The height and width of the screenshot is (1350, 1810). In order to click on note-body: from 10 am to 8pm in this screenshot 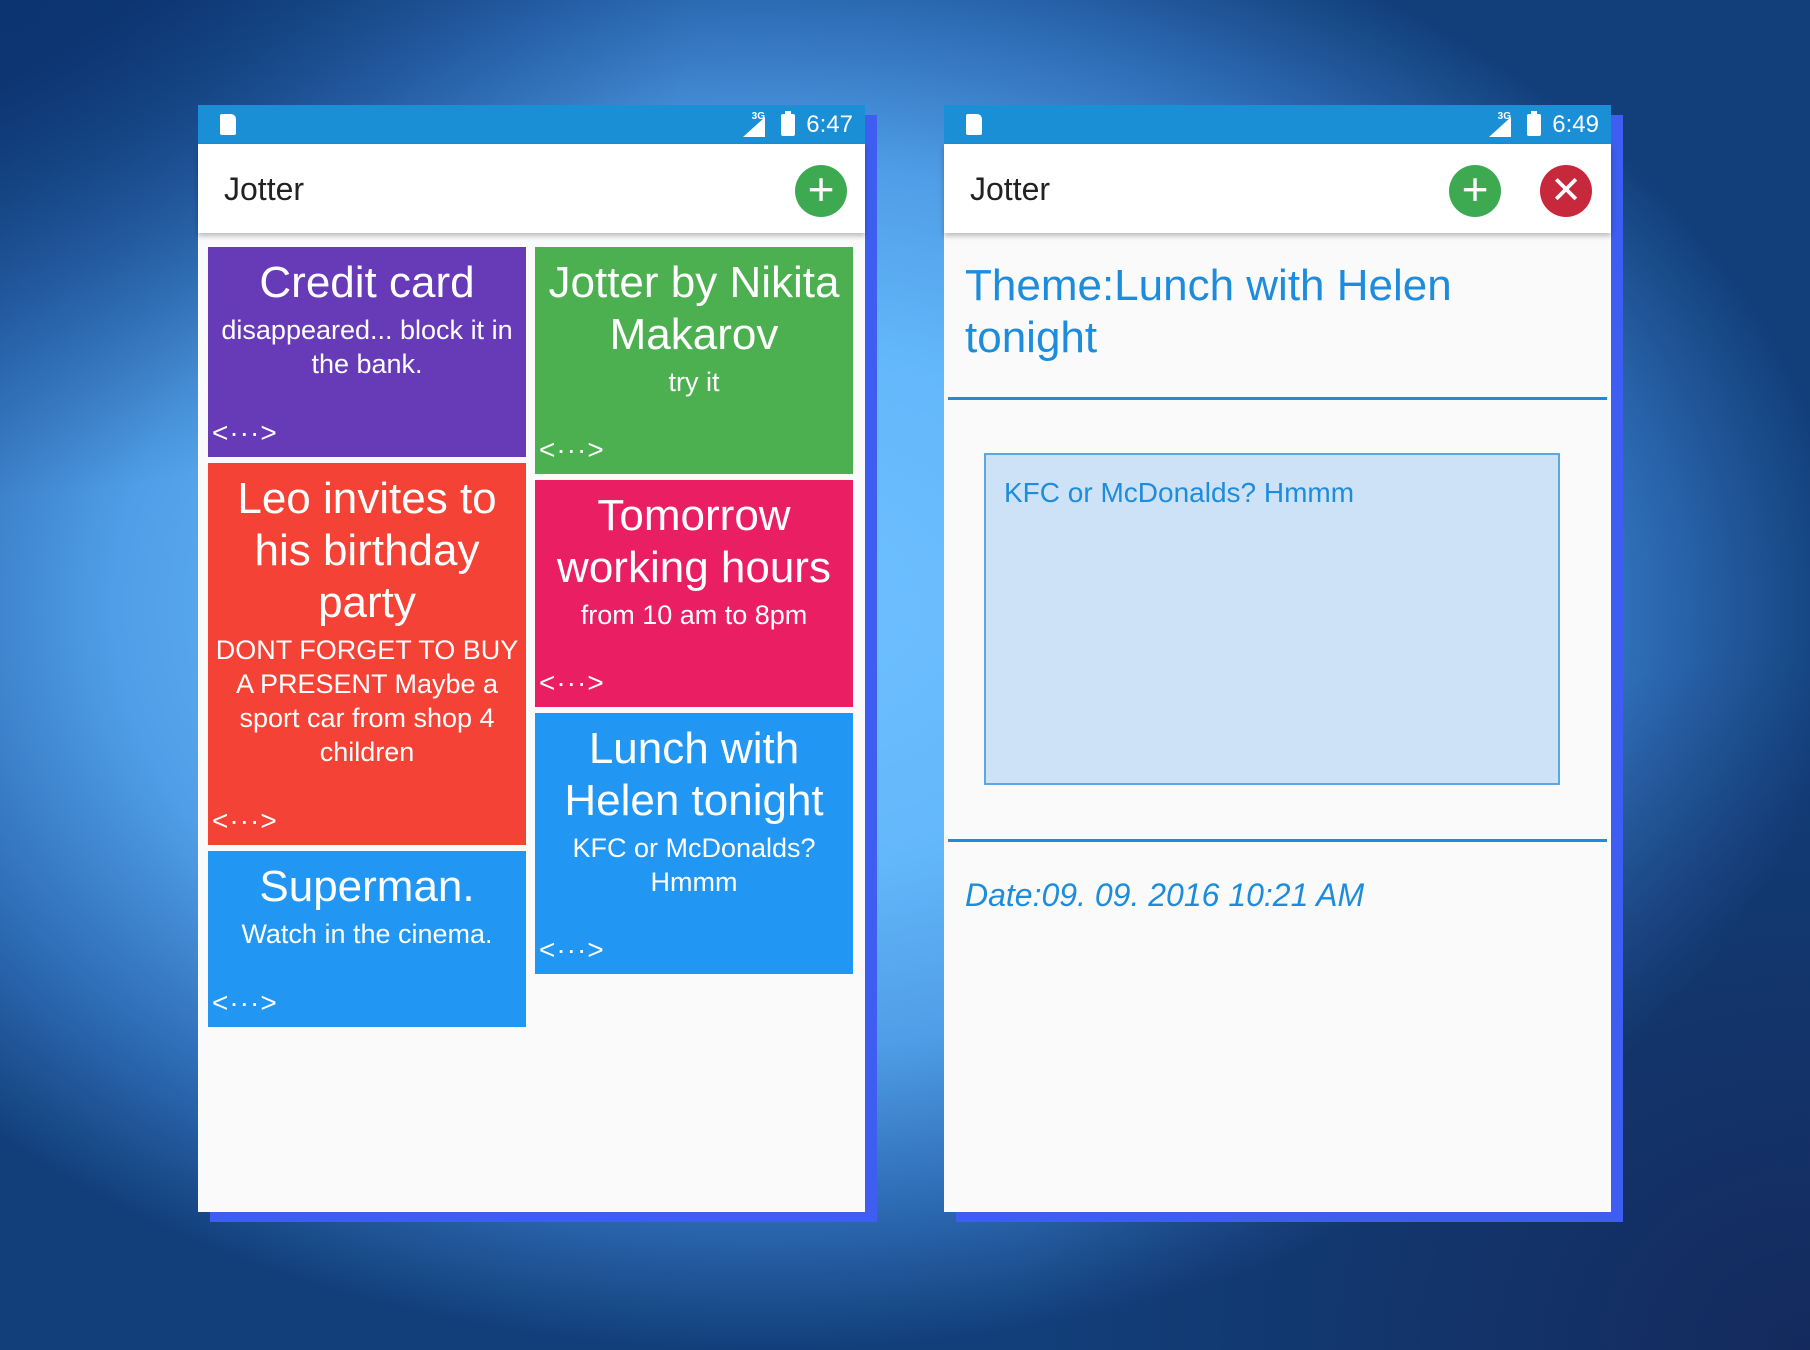, I will do `click(694, 615)`.